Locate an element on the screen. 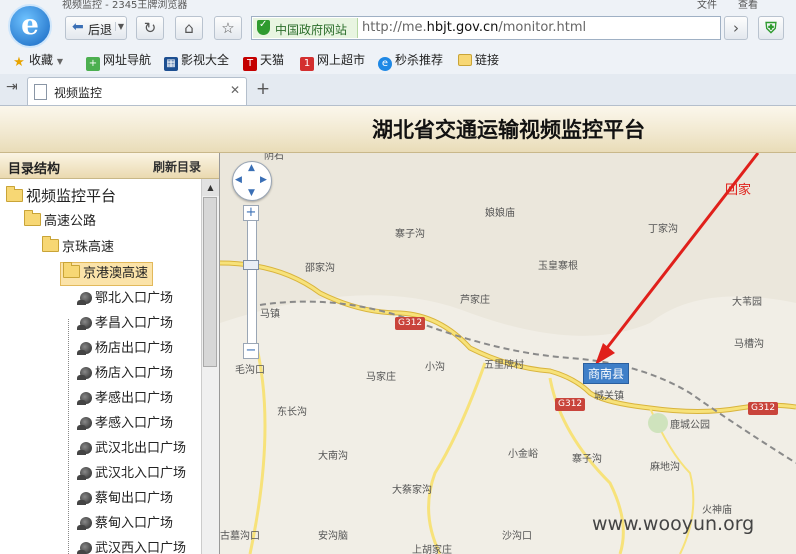 The height and width of the screenshot is (554, 796). title-bar: 视频监控 - 2345王牌浏览器 文件 查看 is located at coordinates (398, 5).